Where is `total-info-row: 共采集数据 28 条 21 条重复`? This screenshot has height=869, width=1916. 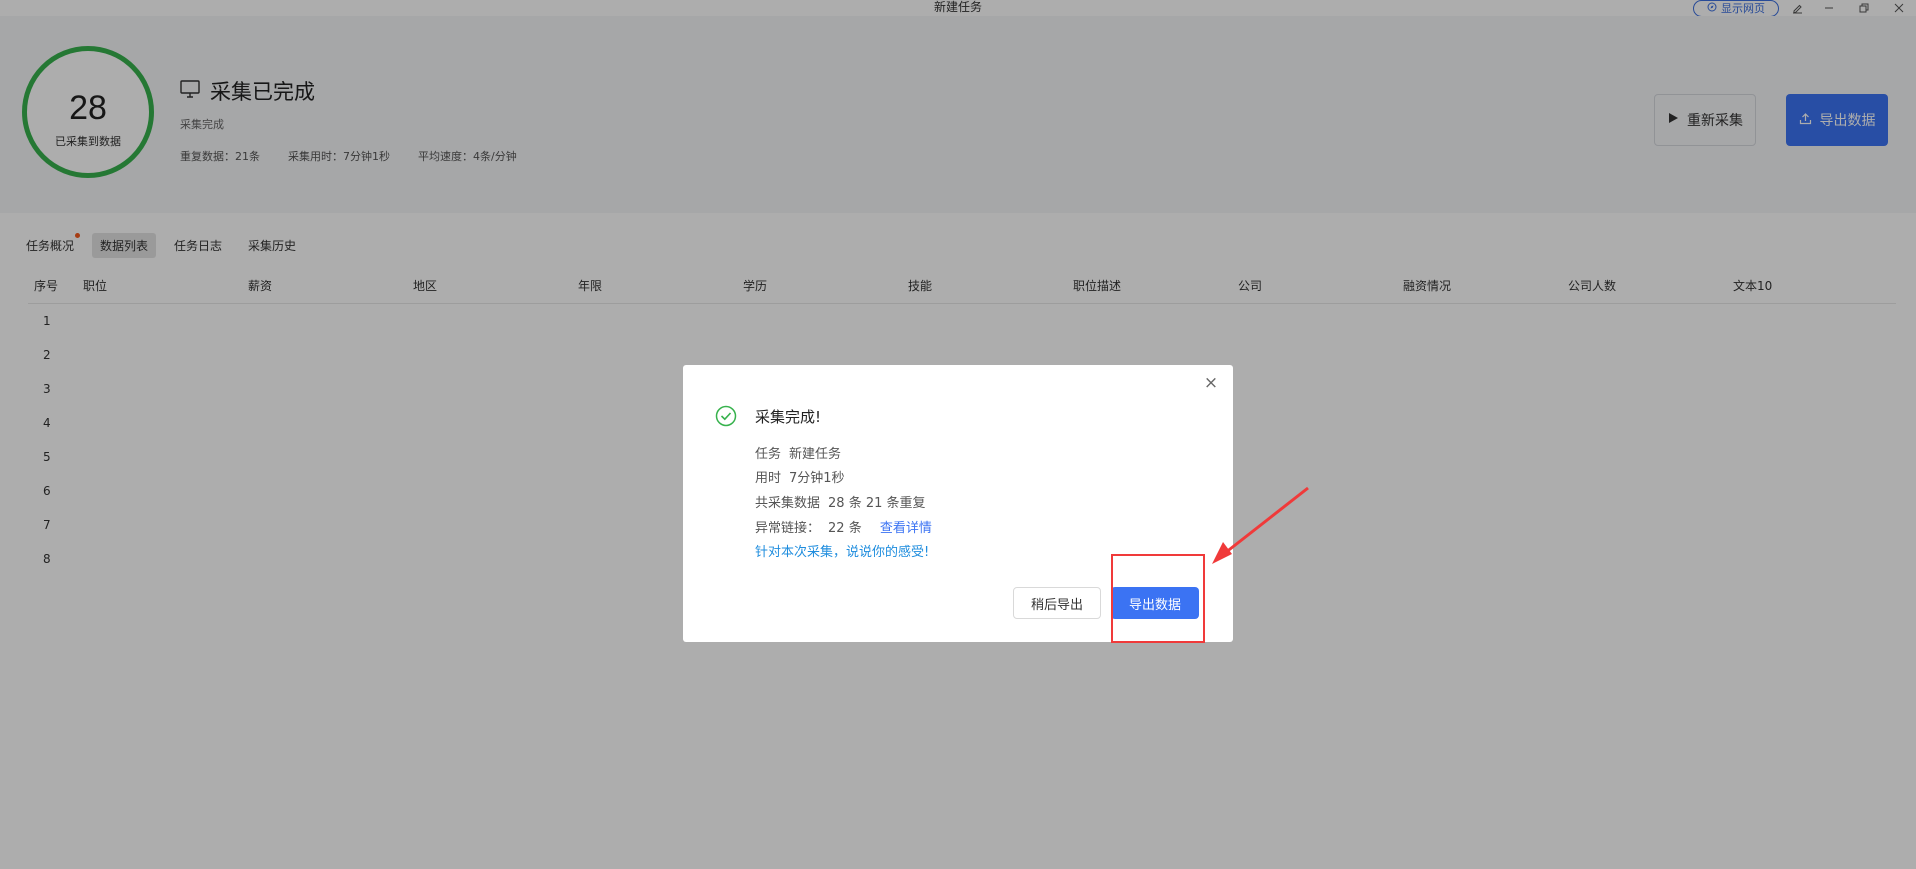 total-info-row: 共采集数据 28 条 21 条重复 is located at coordinates (840, 501).